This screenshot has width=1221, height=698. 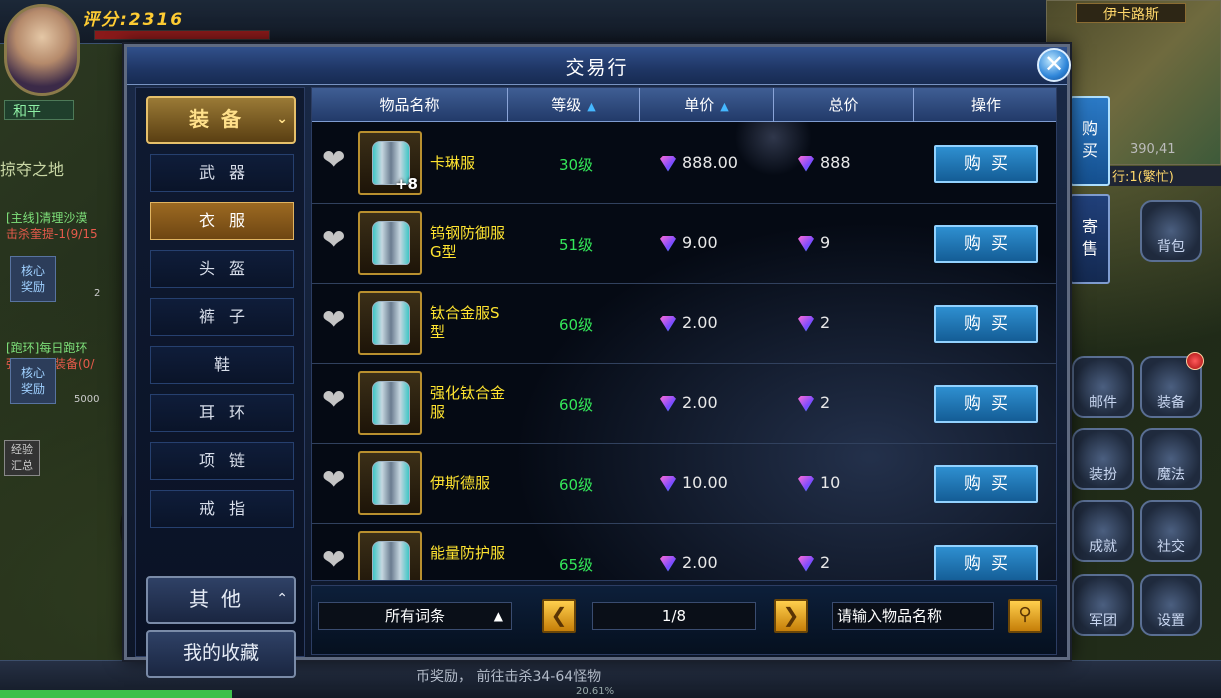 I want to click on outfit-button: 装扮, so click(x=1103, y=459).